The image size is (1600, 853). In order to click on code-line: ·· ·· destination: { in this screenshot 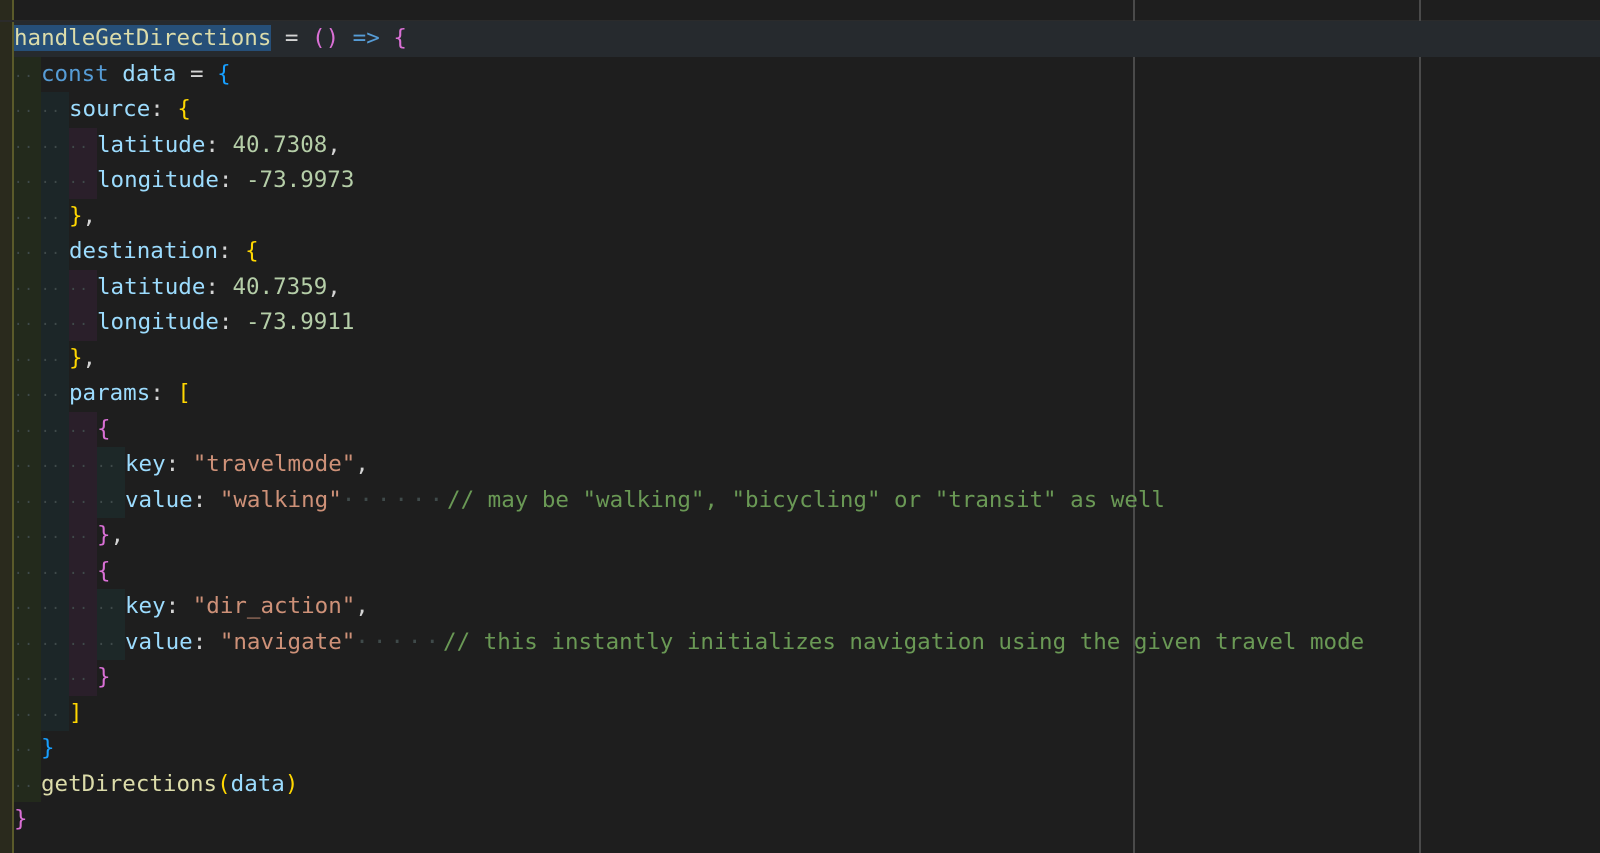, I will do `click(807, 252)`.